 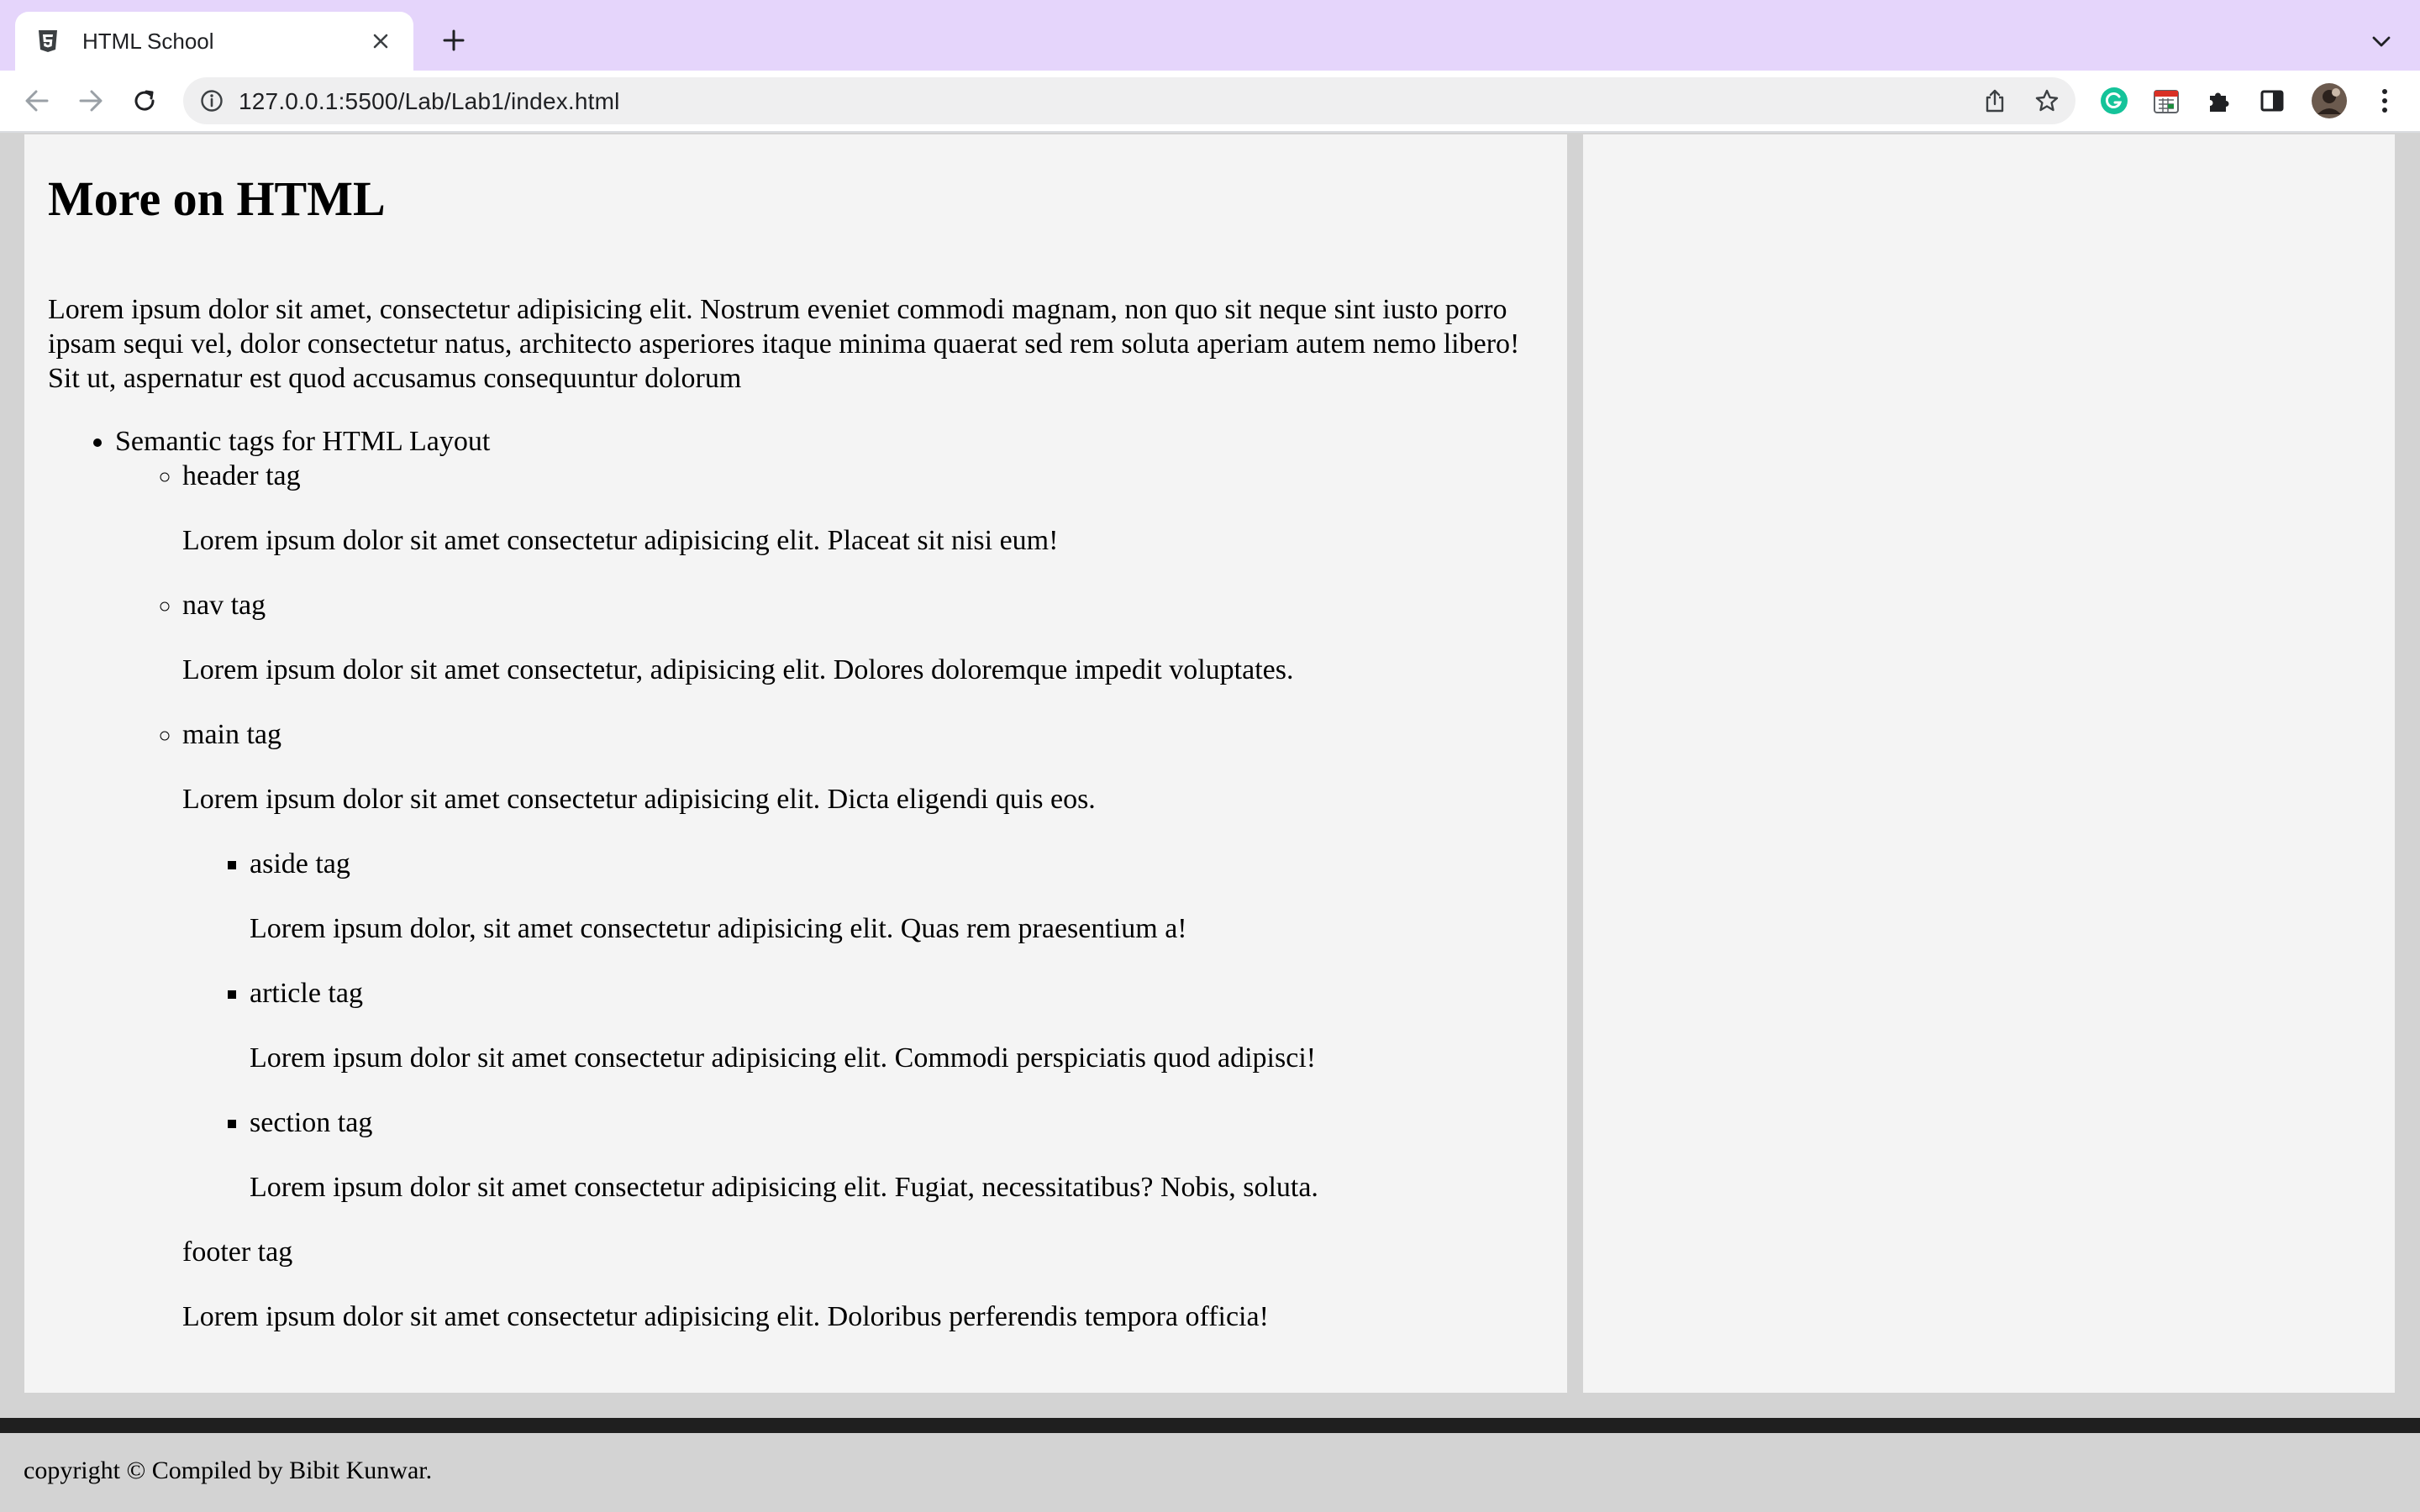 What do you see at coordinates (300, 863) in the screenshot?
I see `item-label: aside tag` at bounding box center [300, 863].